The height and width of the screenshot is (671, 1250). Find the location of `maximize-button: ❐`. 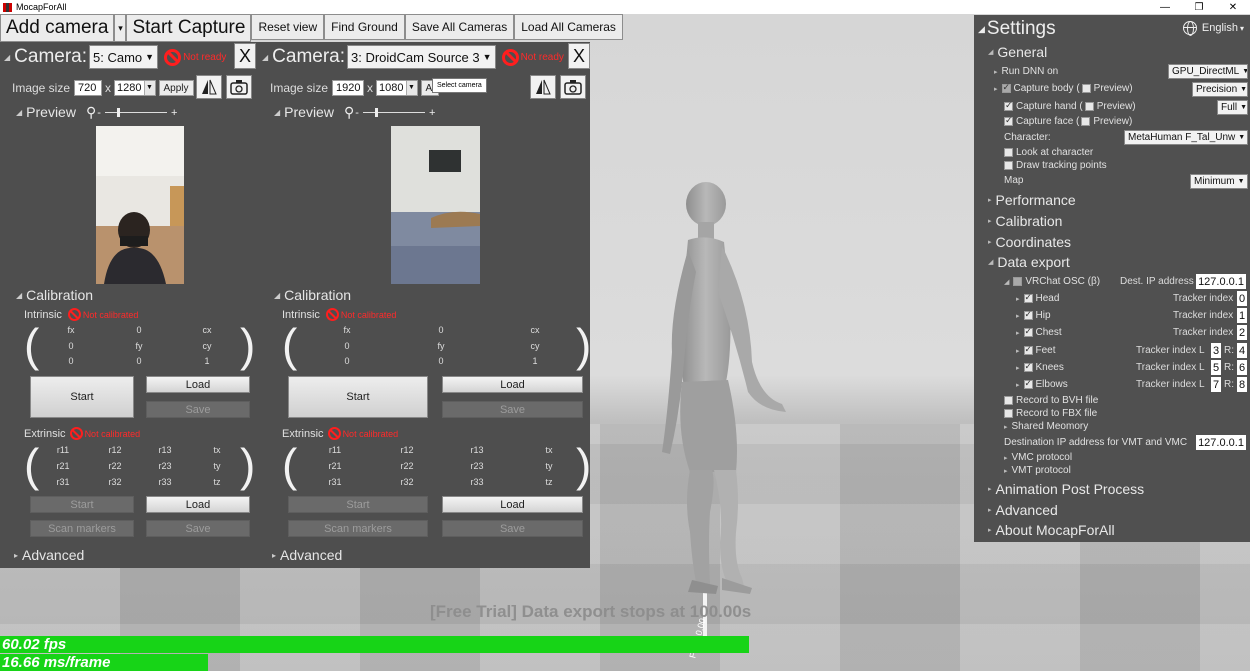

maximize-button: ❐ is located at coordinates (1199, 7).